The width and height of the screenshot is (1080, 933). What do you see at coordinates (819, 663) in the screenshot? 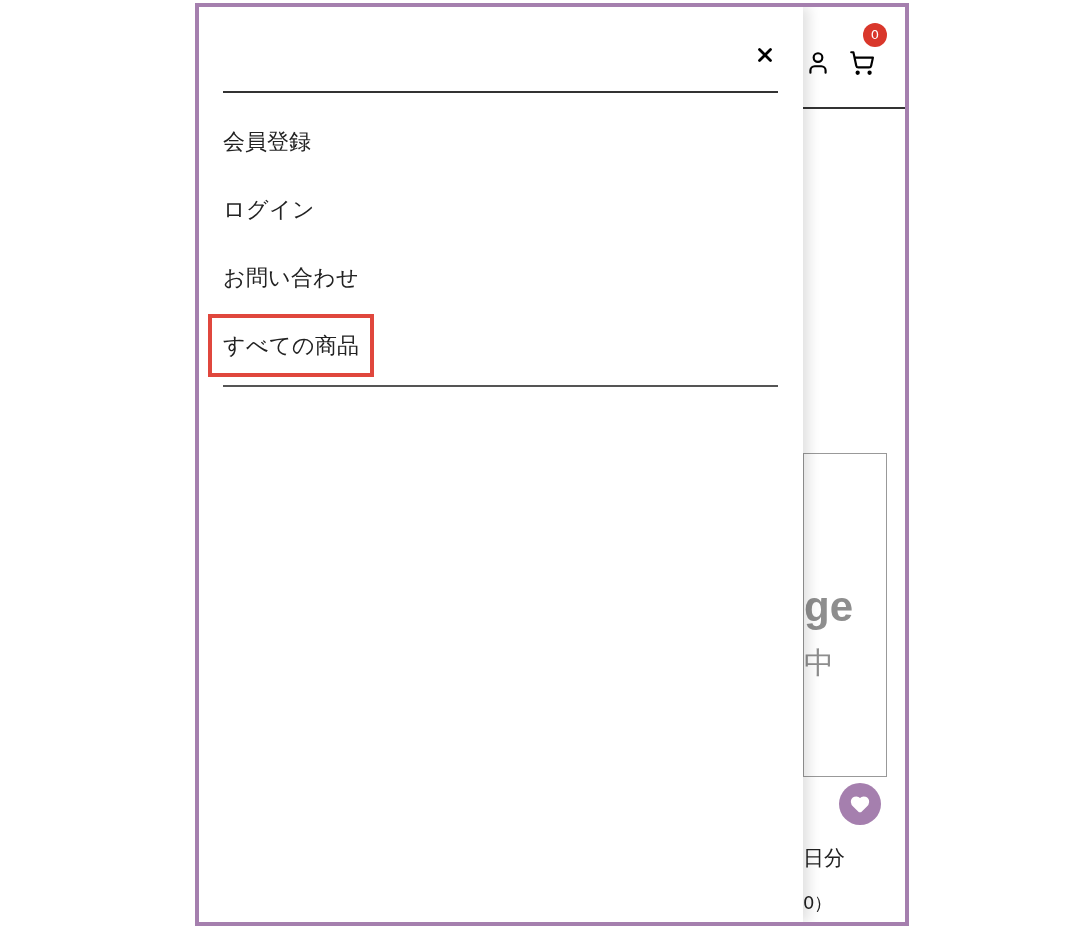
I see `image-text: 中` at bounding box center [819, 663].